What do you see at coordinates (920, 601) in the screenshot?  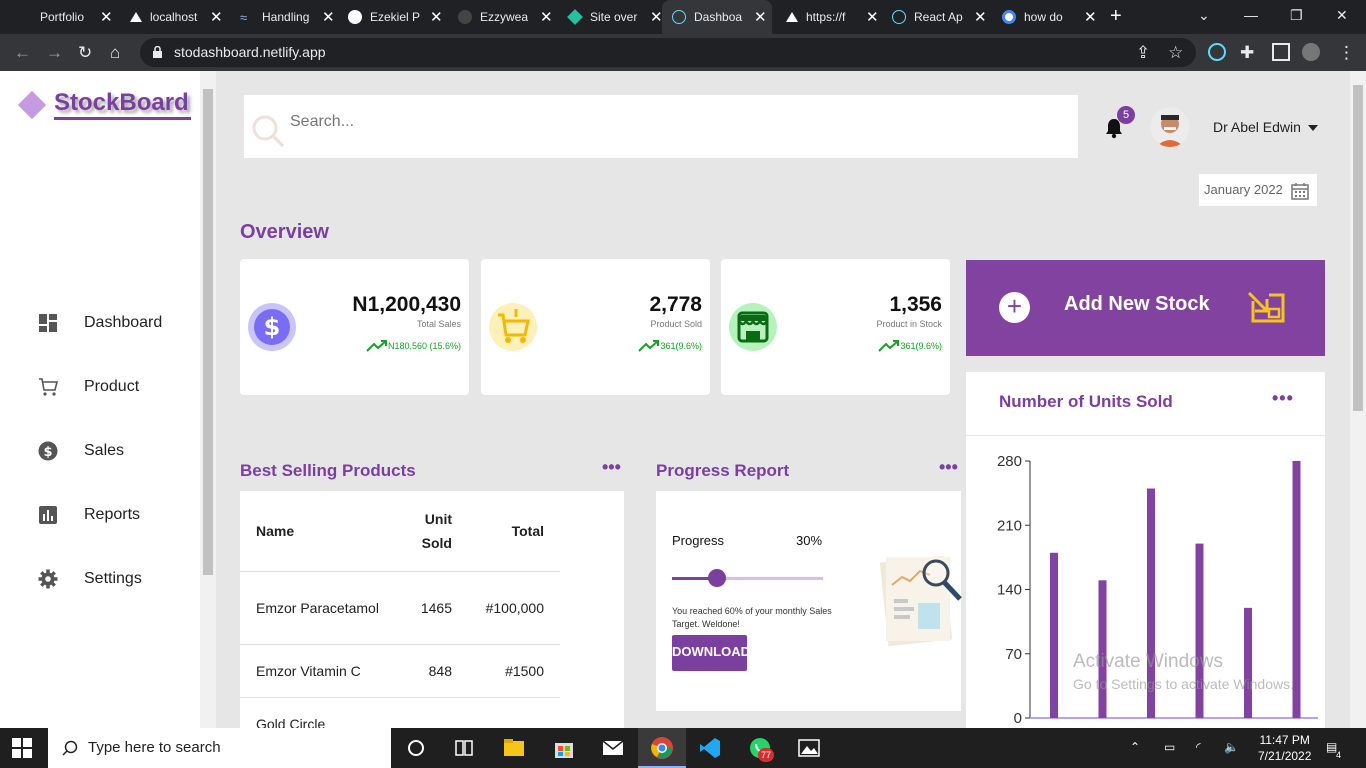 I see `report-illustration` at bounding box center [920, 601].